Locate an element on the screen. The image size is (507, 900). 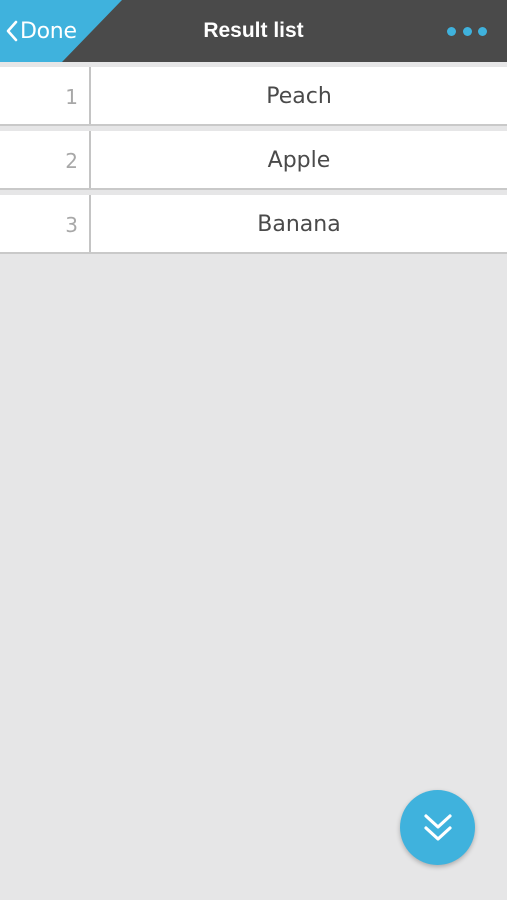
top-navigation-bar: Done Result list is located at coordinates (253, 31).